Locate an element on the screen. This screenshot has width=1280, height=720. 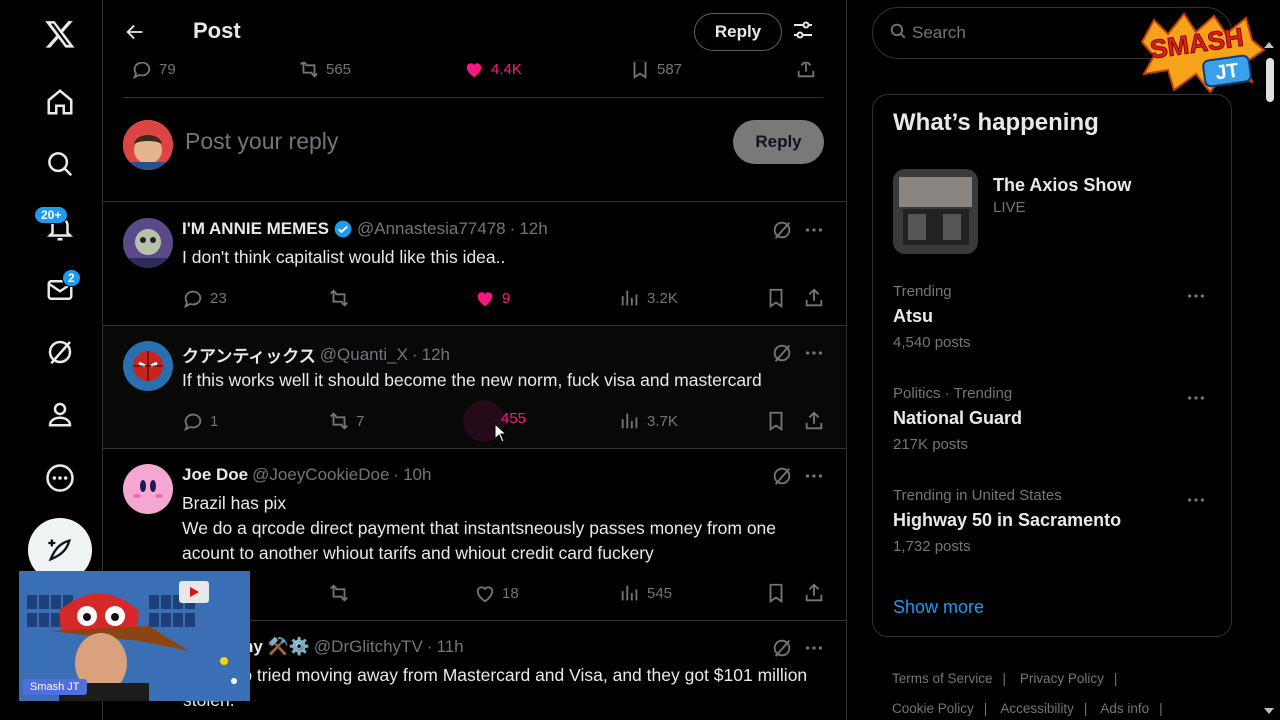
webcam-overlay: Smash JT is located at coordinates (134, 636).